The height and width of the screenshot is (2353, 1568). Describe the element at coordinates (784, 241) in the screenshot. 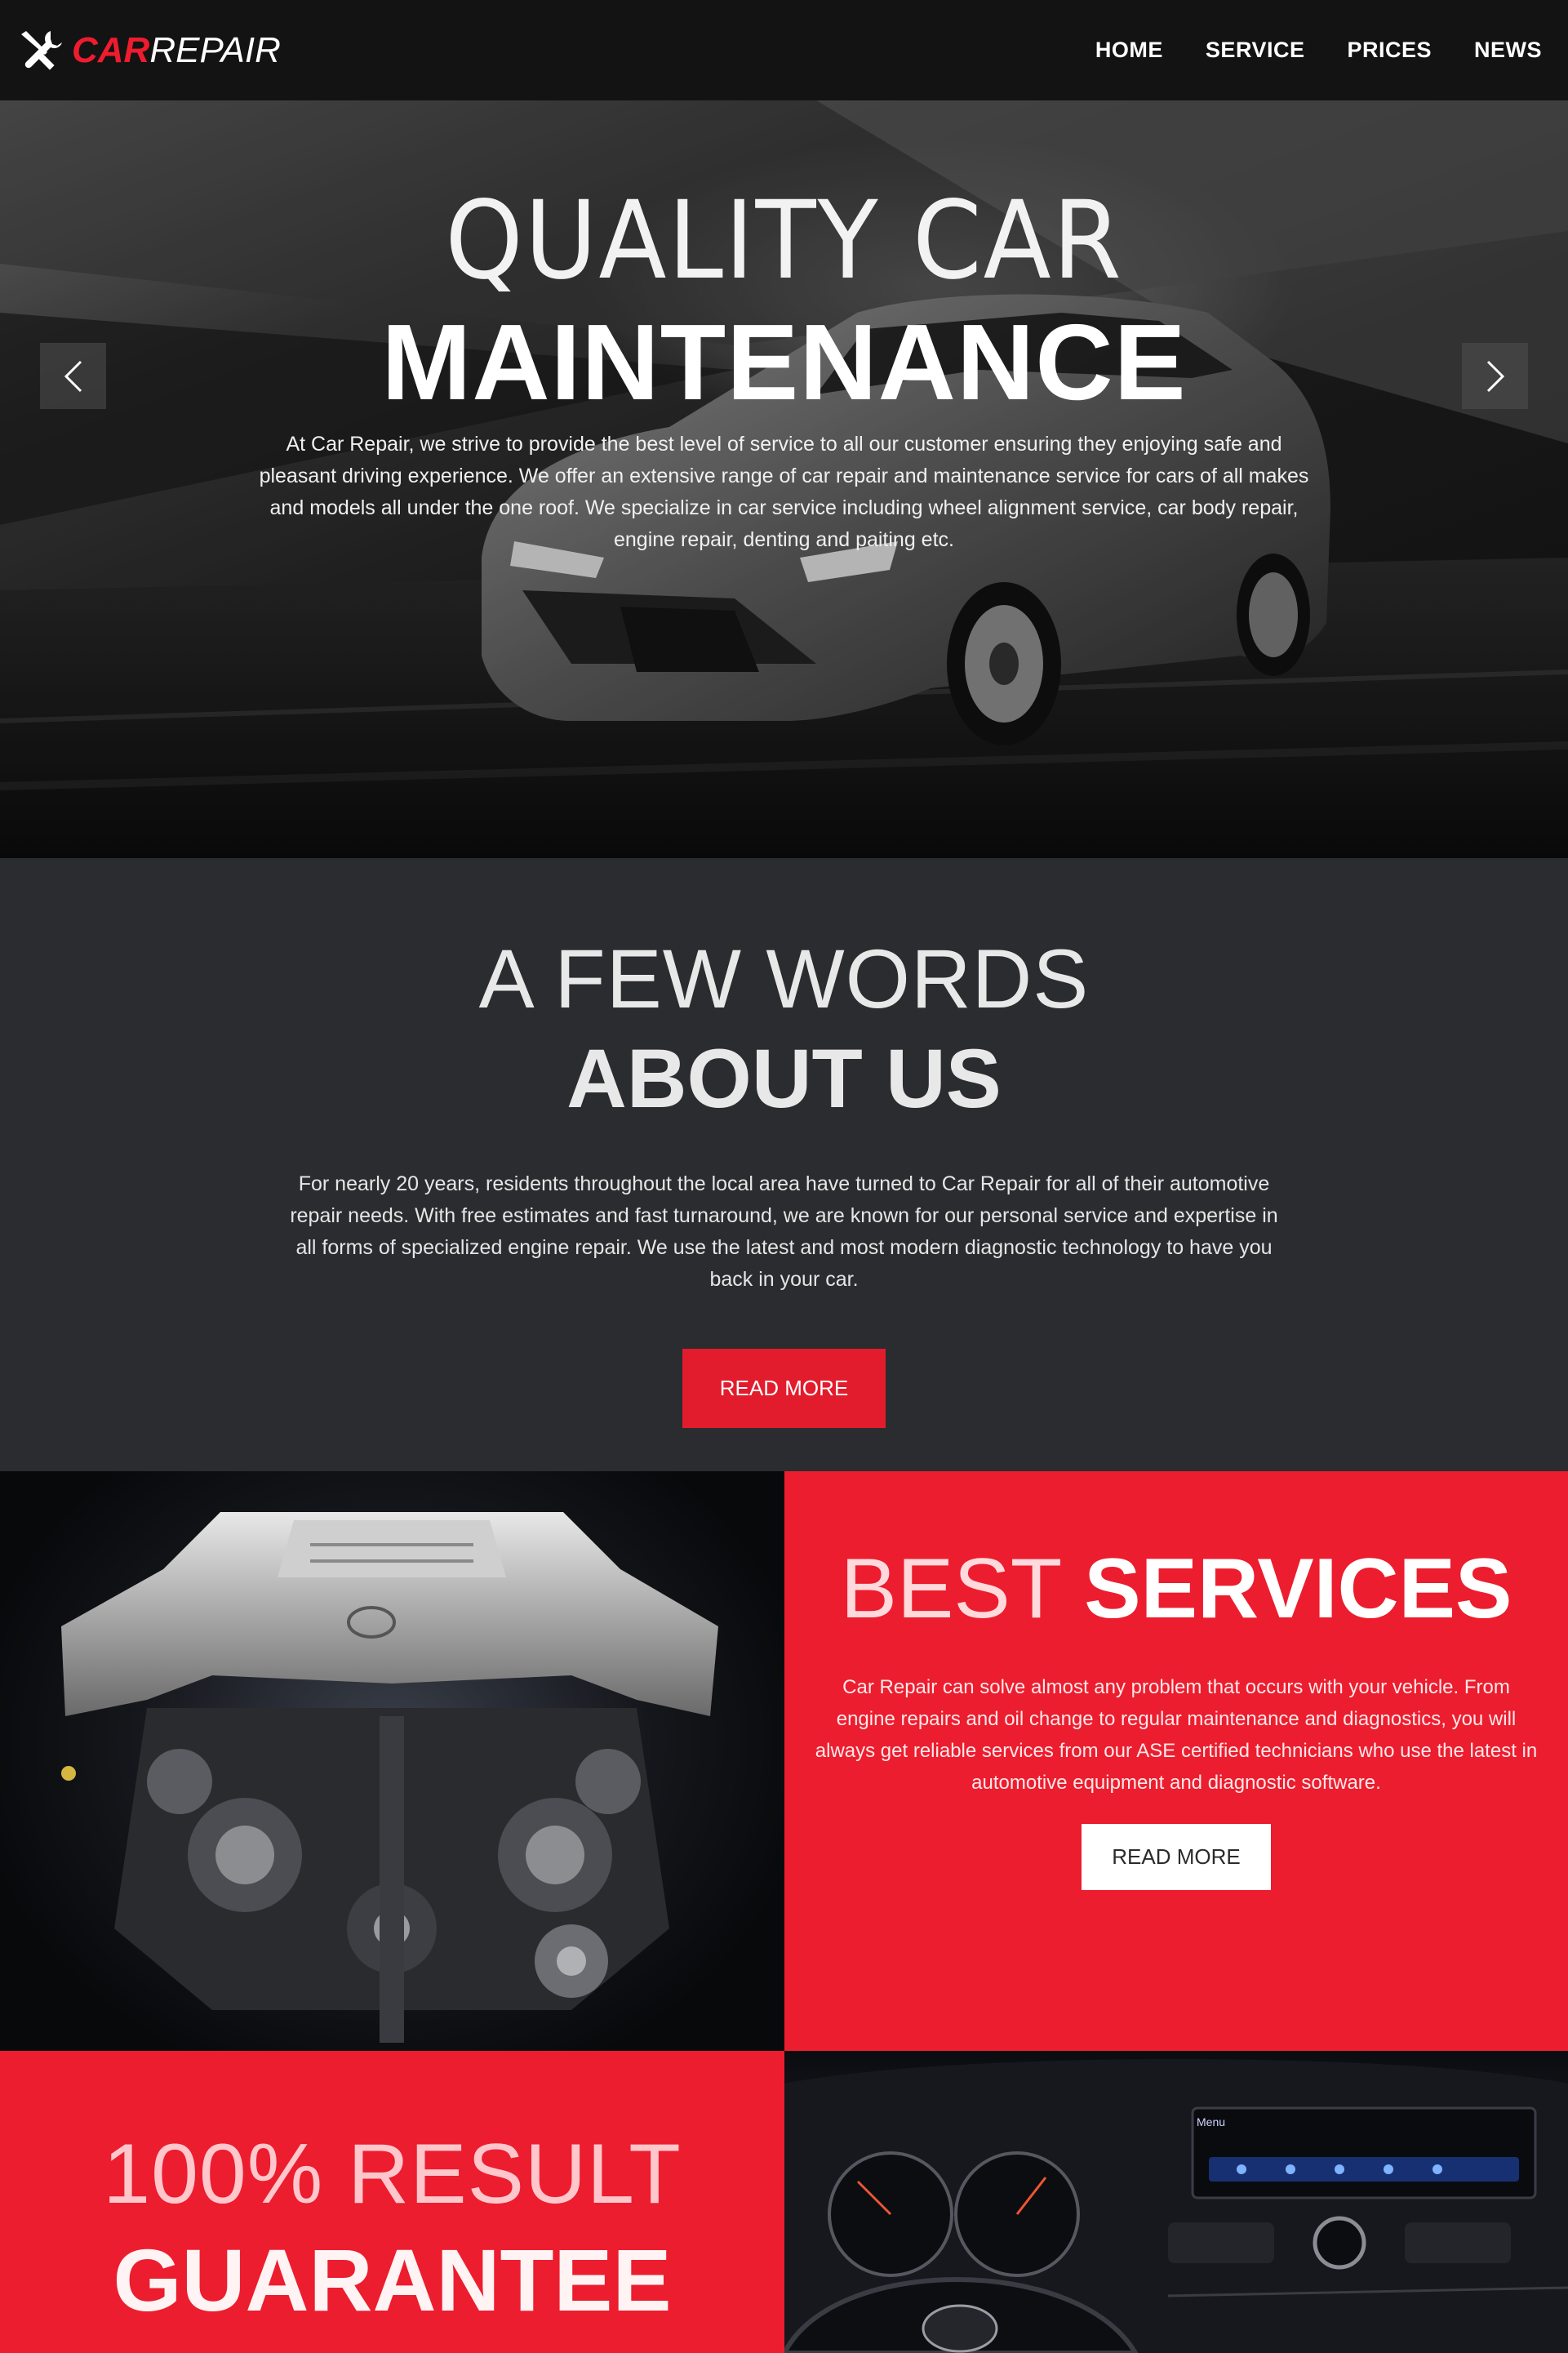

I see `hero-title-light: QUALITY CAR` at that location.